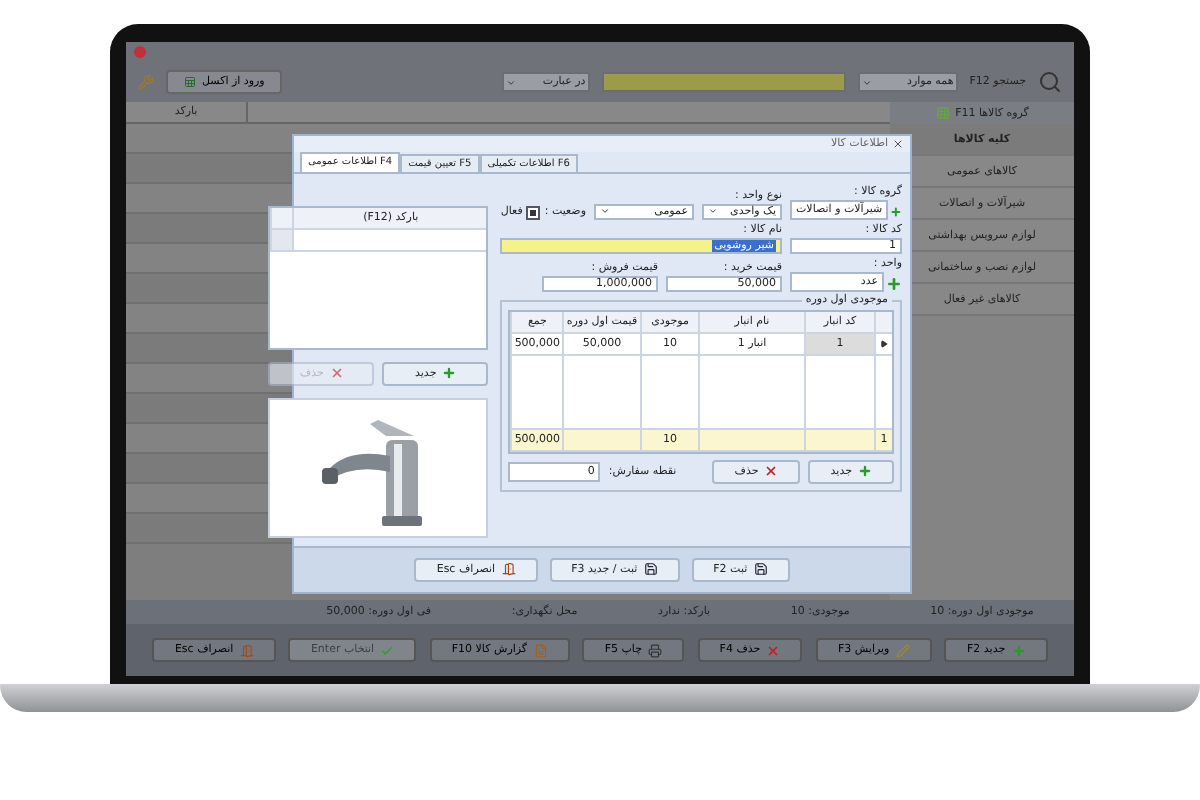  I want to click on spreadsheet-icon, so click(190, 82).